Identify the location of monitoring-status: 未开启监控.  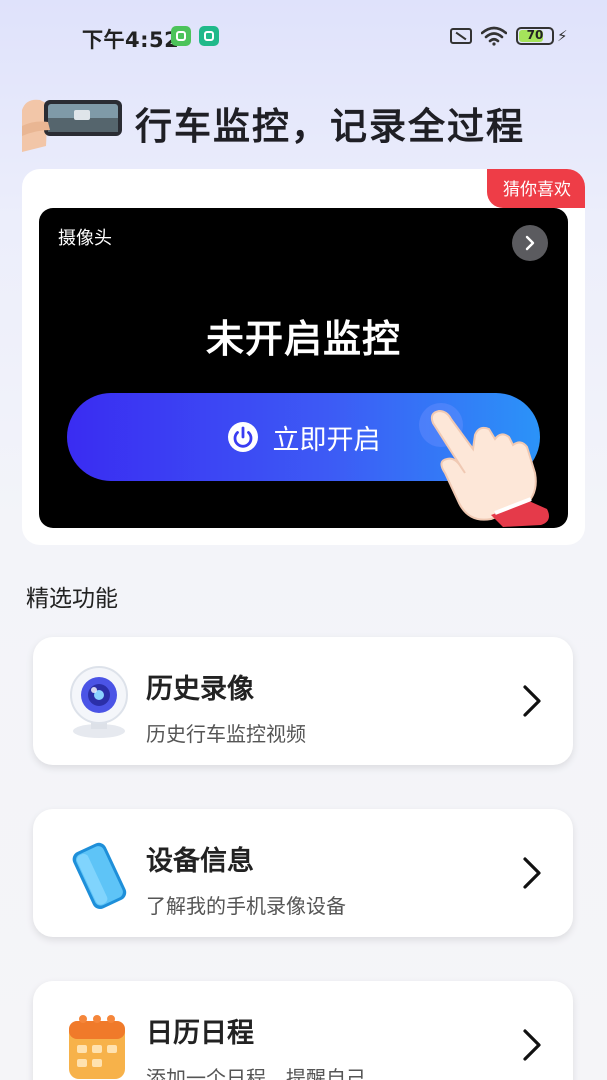
(303, 339).